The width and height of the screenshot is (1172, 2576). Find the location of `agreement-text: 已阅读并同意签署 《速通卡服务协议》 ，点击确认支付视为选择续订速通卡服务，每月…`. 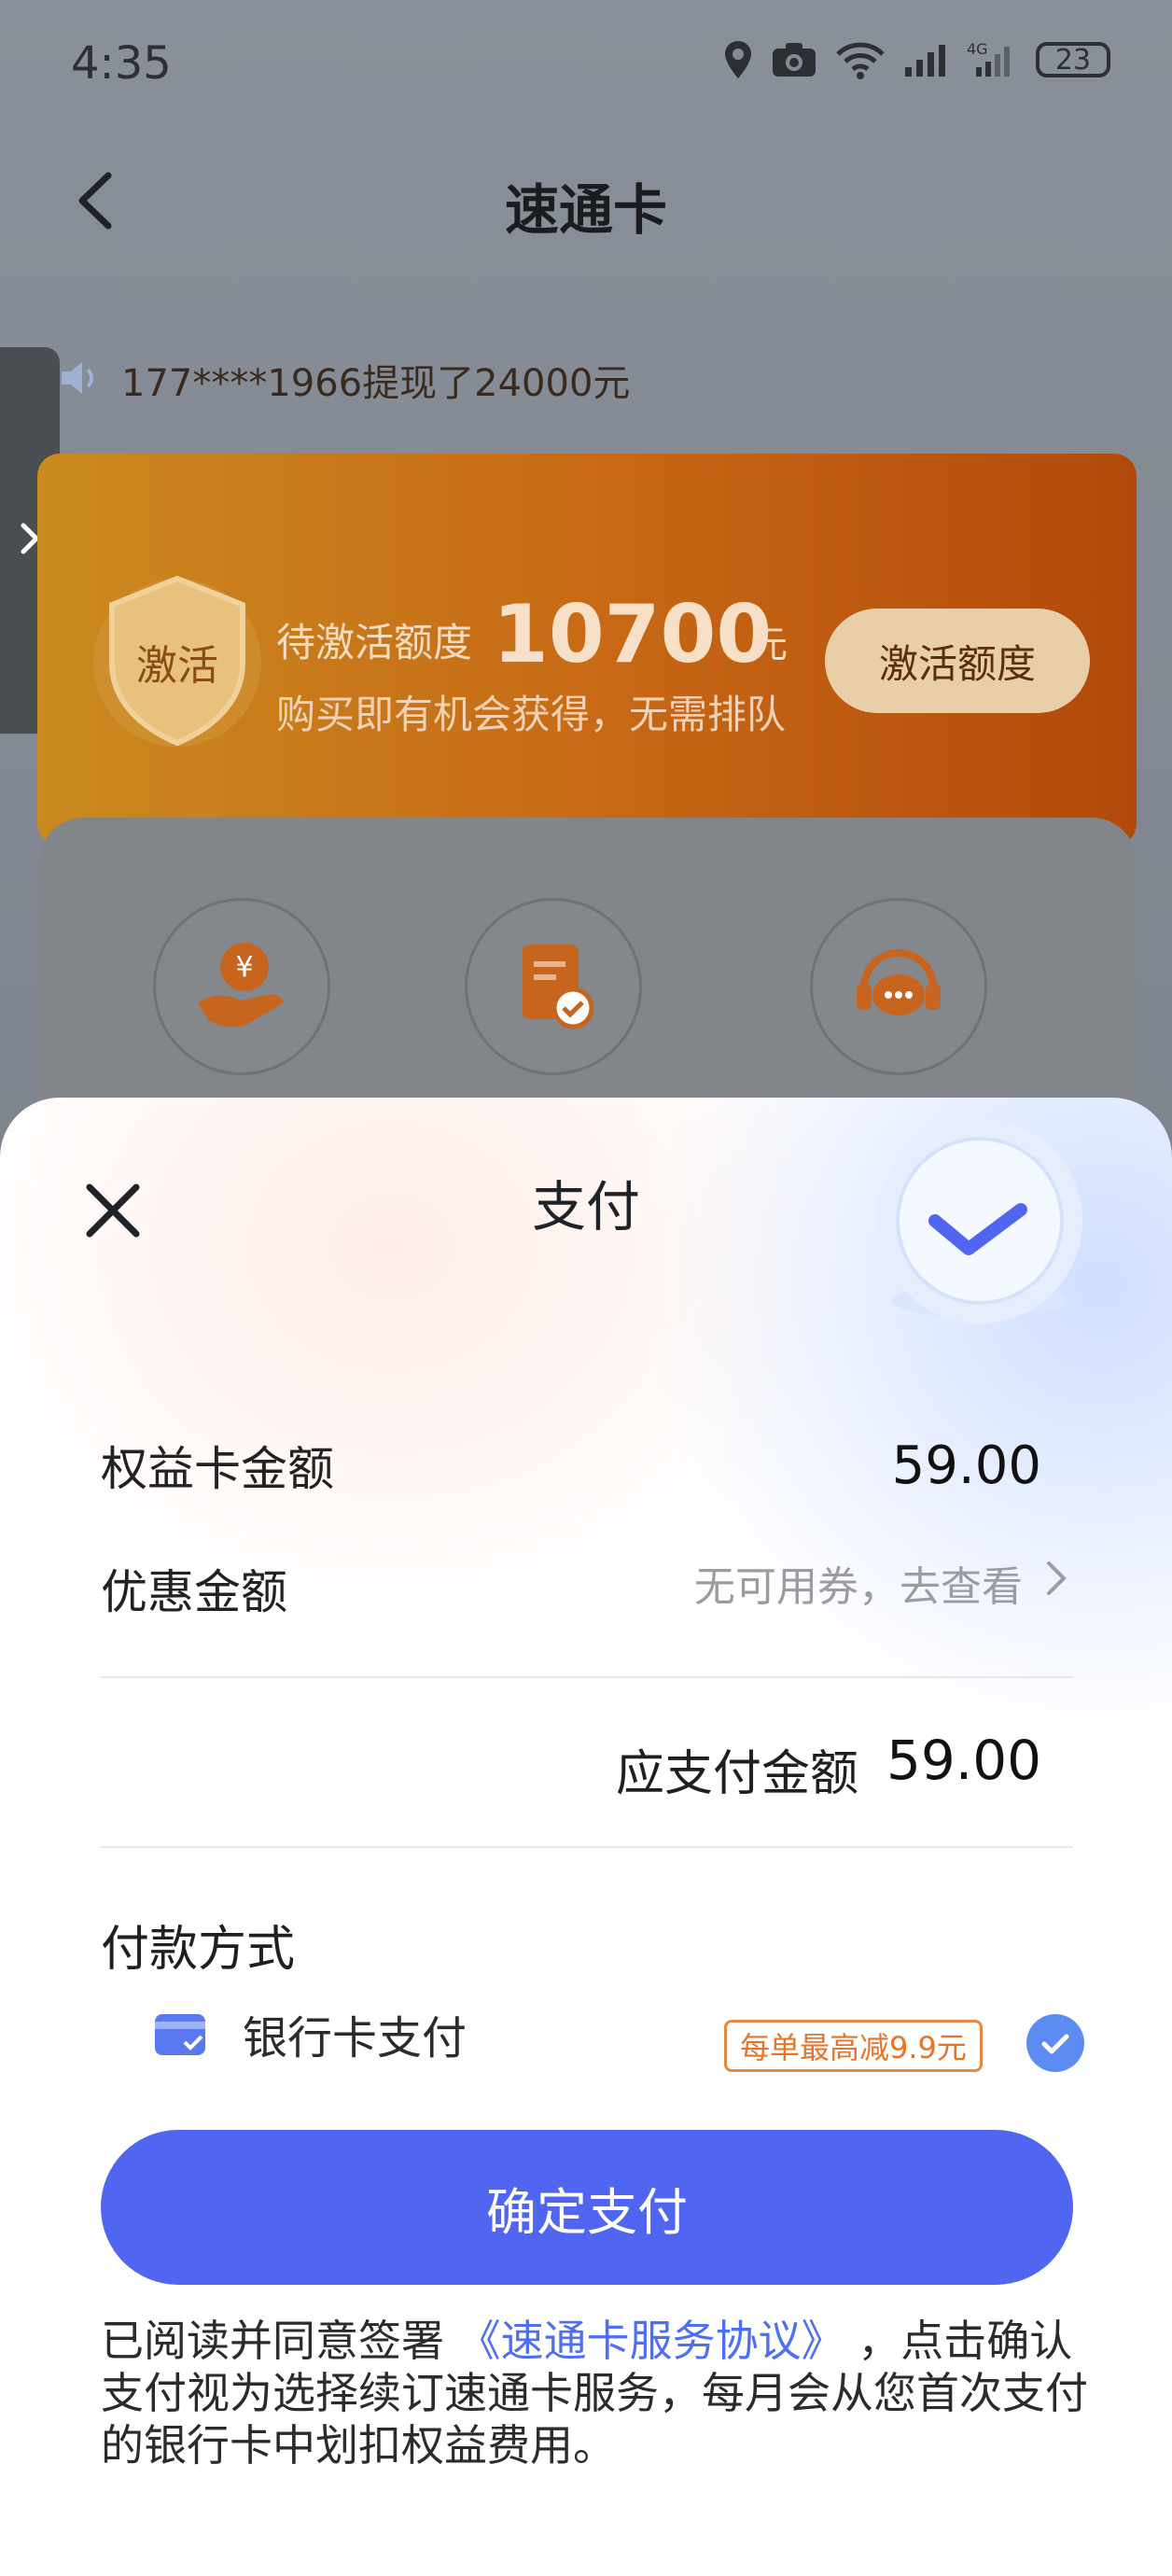

agreement-text: 已阅读并同意签署 《速通卡服务协议》 ，点击确认支付视为选择续订速通卡服务，每月… is located at coordinates (595, 2393).